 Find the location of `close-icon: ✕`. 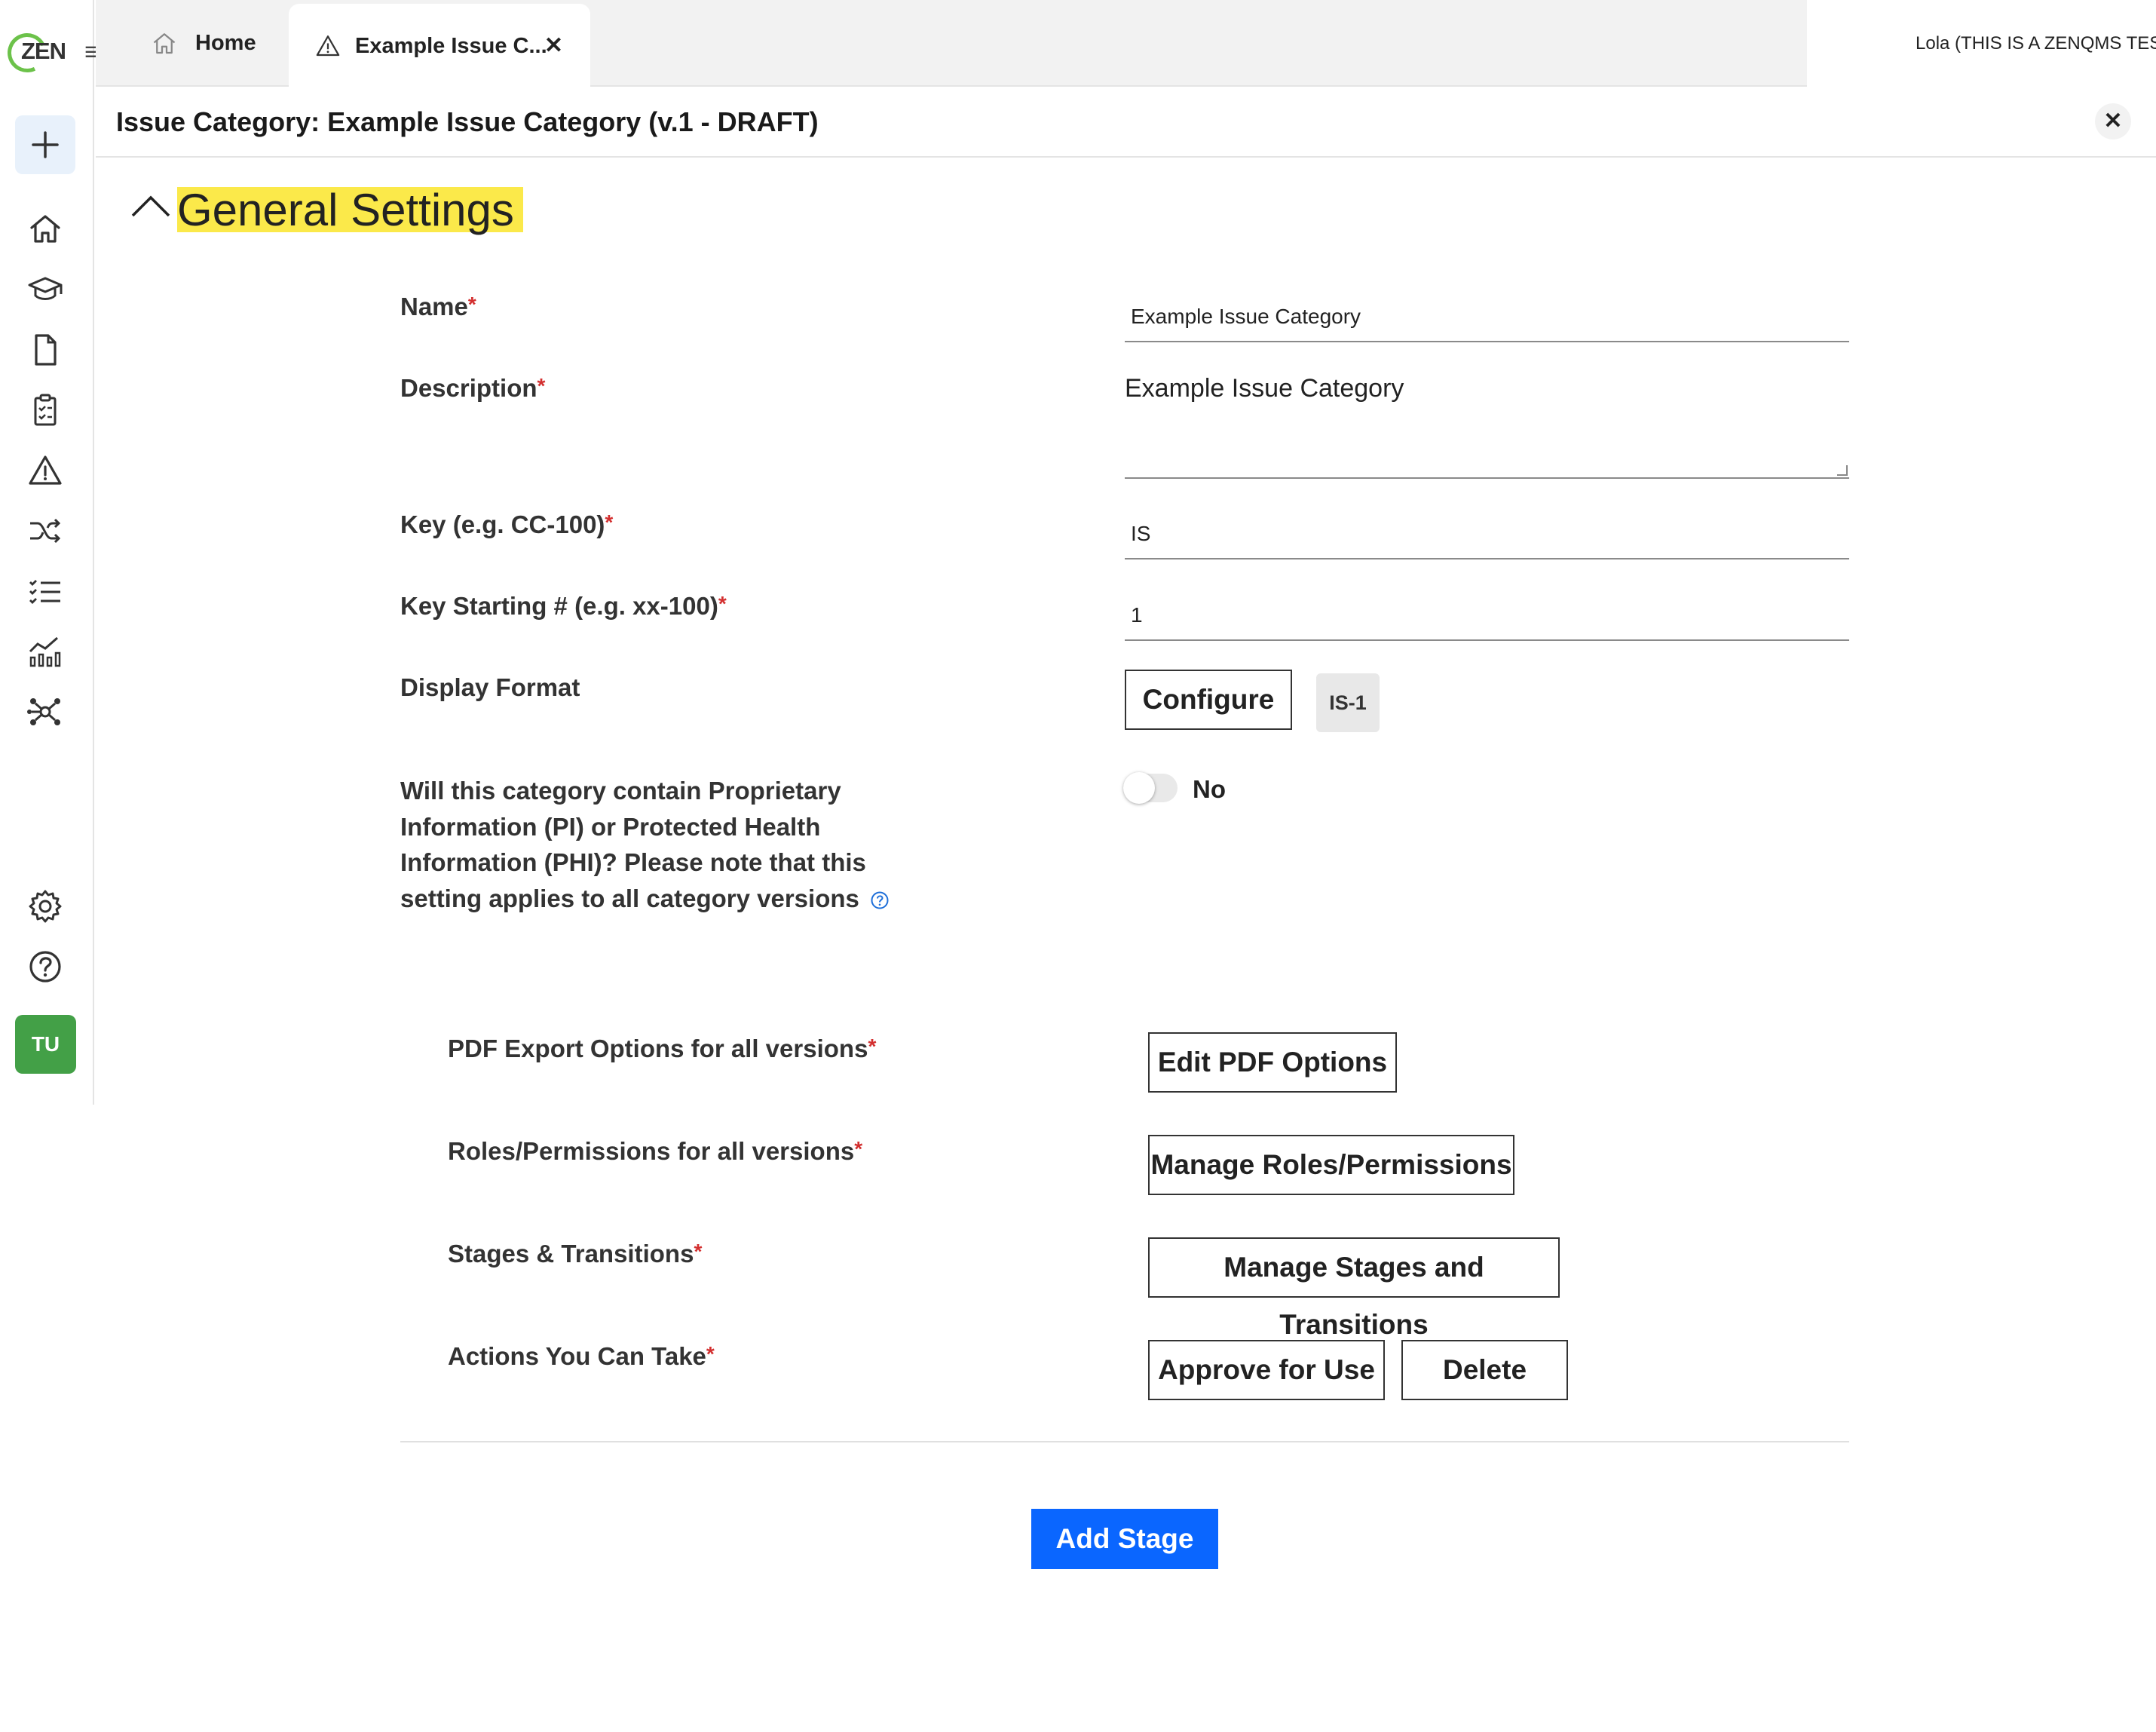

close-icon: ✕ is located at coordinates (2113, 121).